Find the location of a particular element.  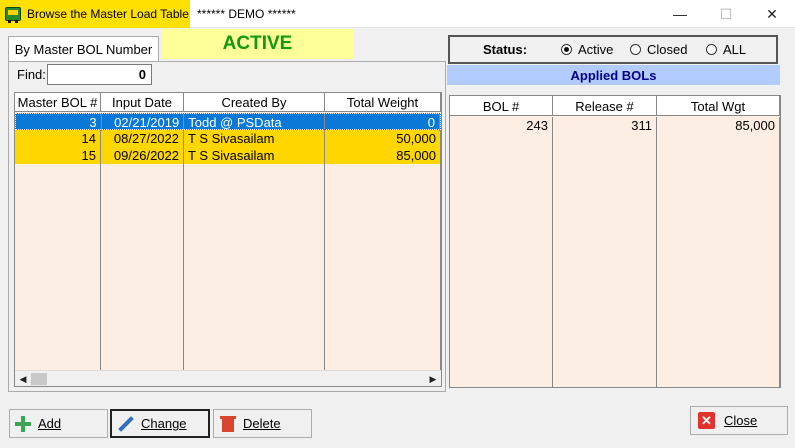

close-icon: ✕ is located at coordinates (706, 420).